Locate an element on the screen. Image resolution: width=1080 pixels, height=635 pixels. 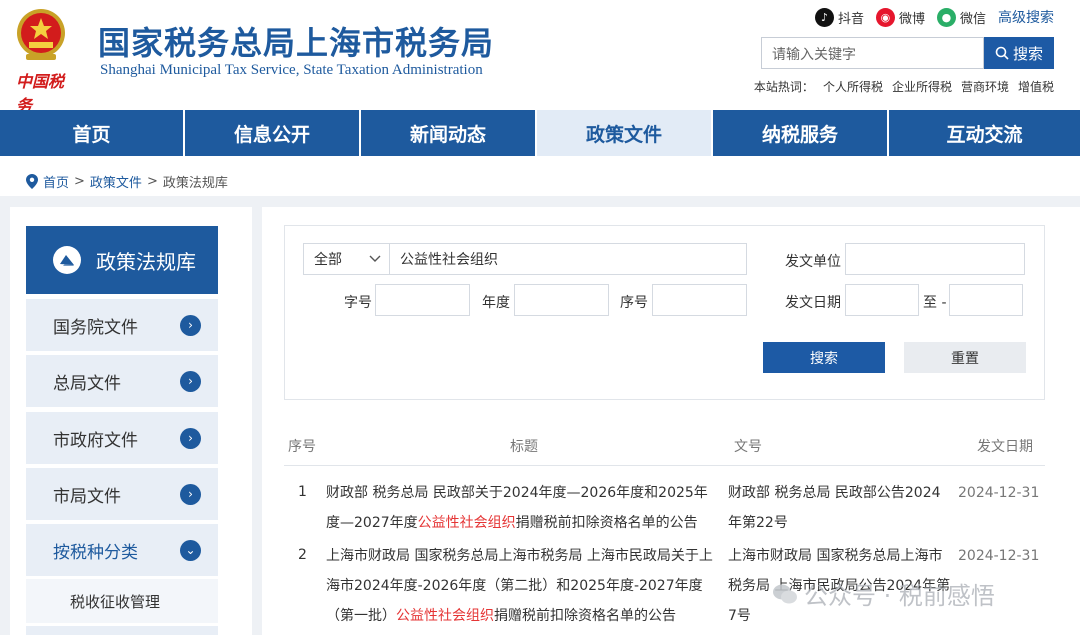
weibo-label: 微博 is located at coordinates (911, 19).